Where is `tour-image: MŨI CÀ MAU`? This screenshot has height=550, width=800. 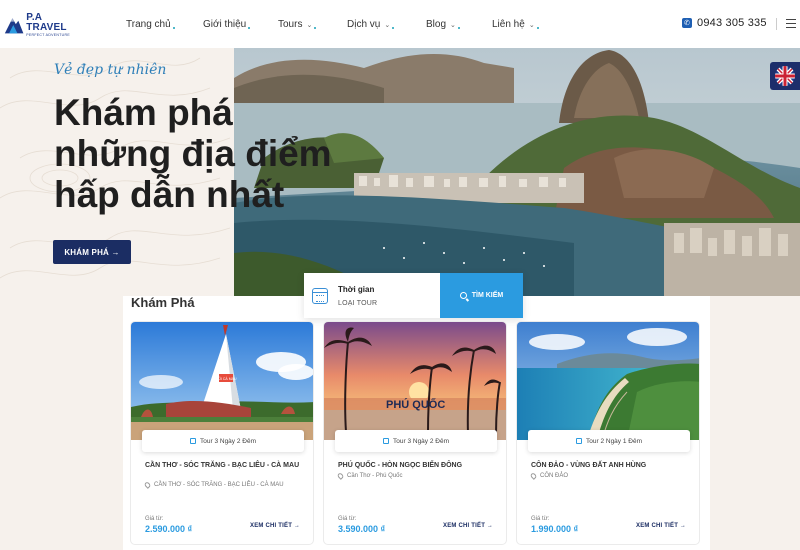 tour-image: MŨI CÀ MAU is located at coordinates (222, 381).